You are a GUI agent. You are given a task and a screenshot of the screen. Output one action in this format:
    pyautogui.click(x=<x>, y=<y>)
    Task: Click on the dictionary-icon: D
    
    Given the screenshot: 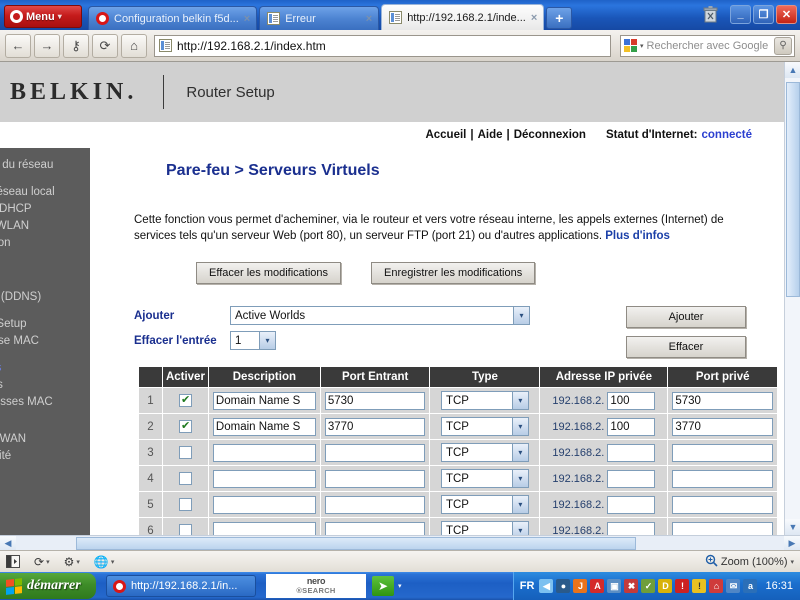 What is the action you would take?
    pyautogui.click(x=665, y=586)
    